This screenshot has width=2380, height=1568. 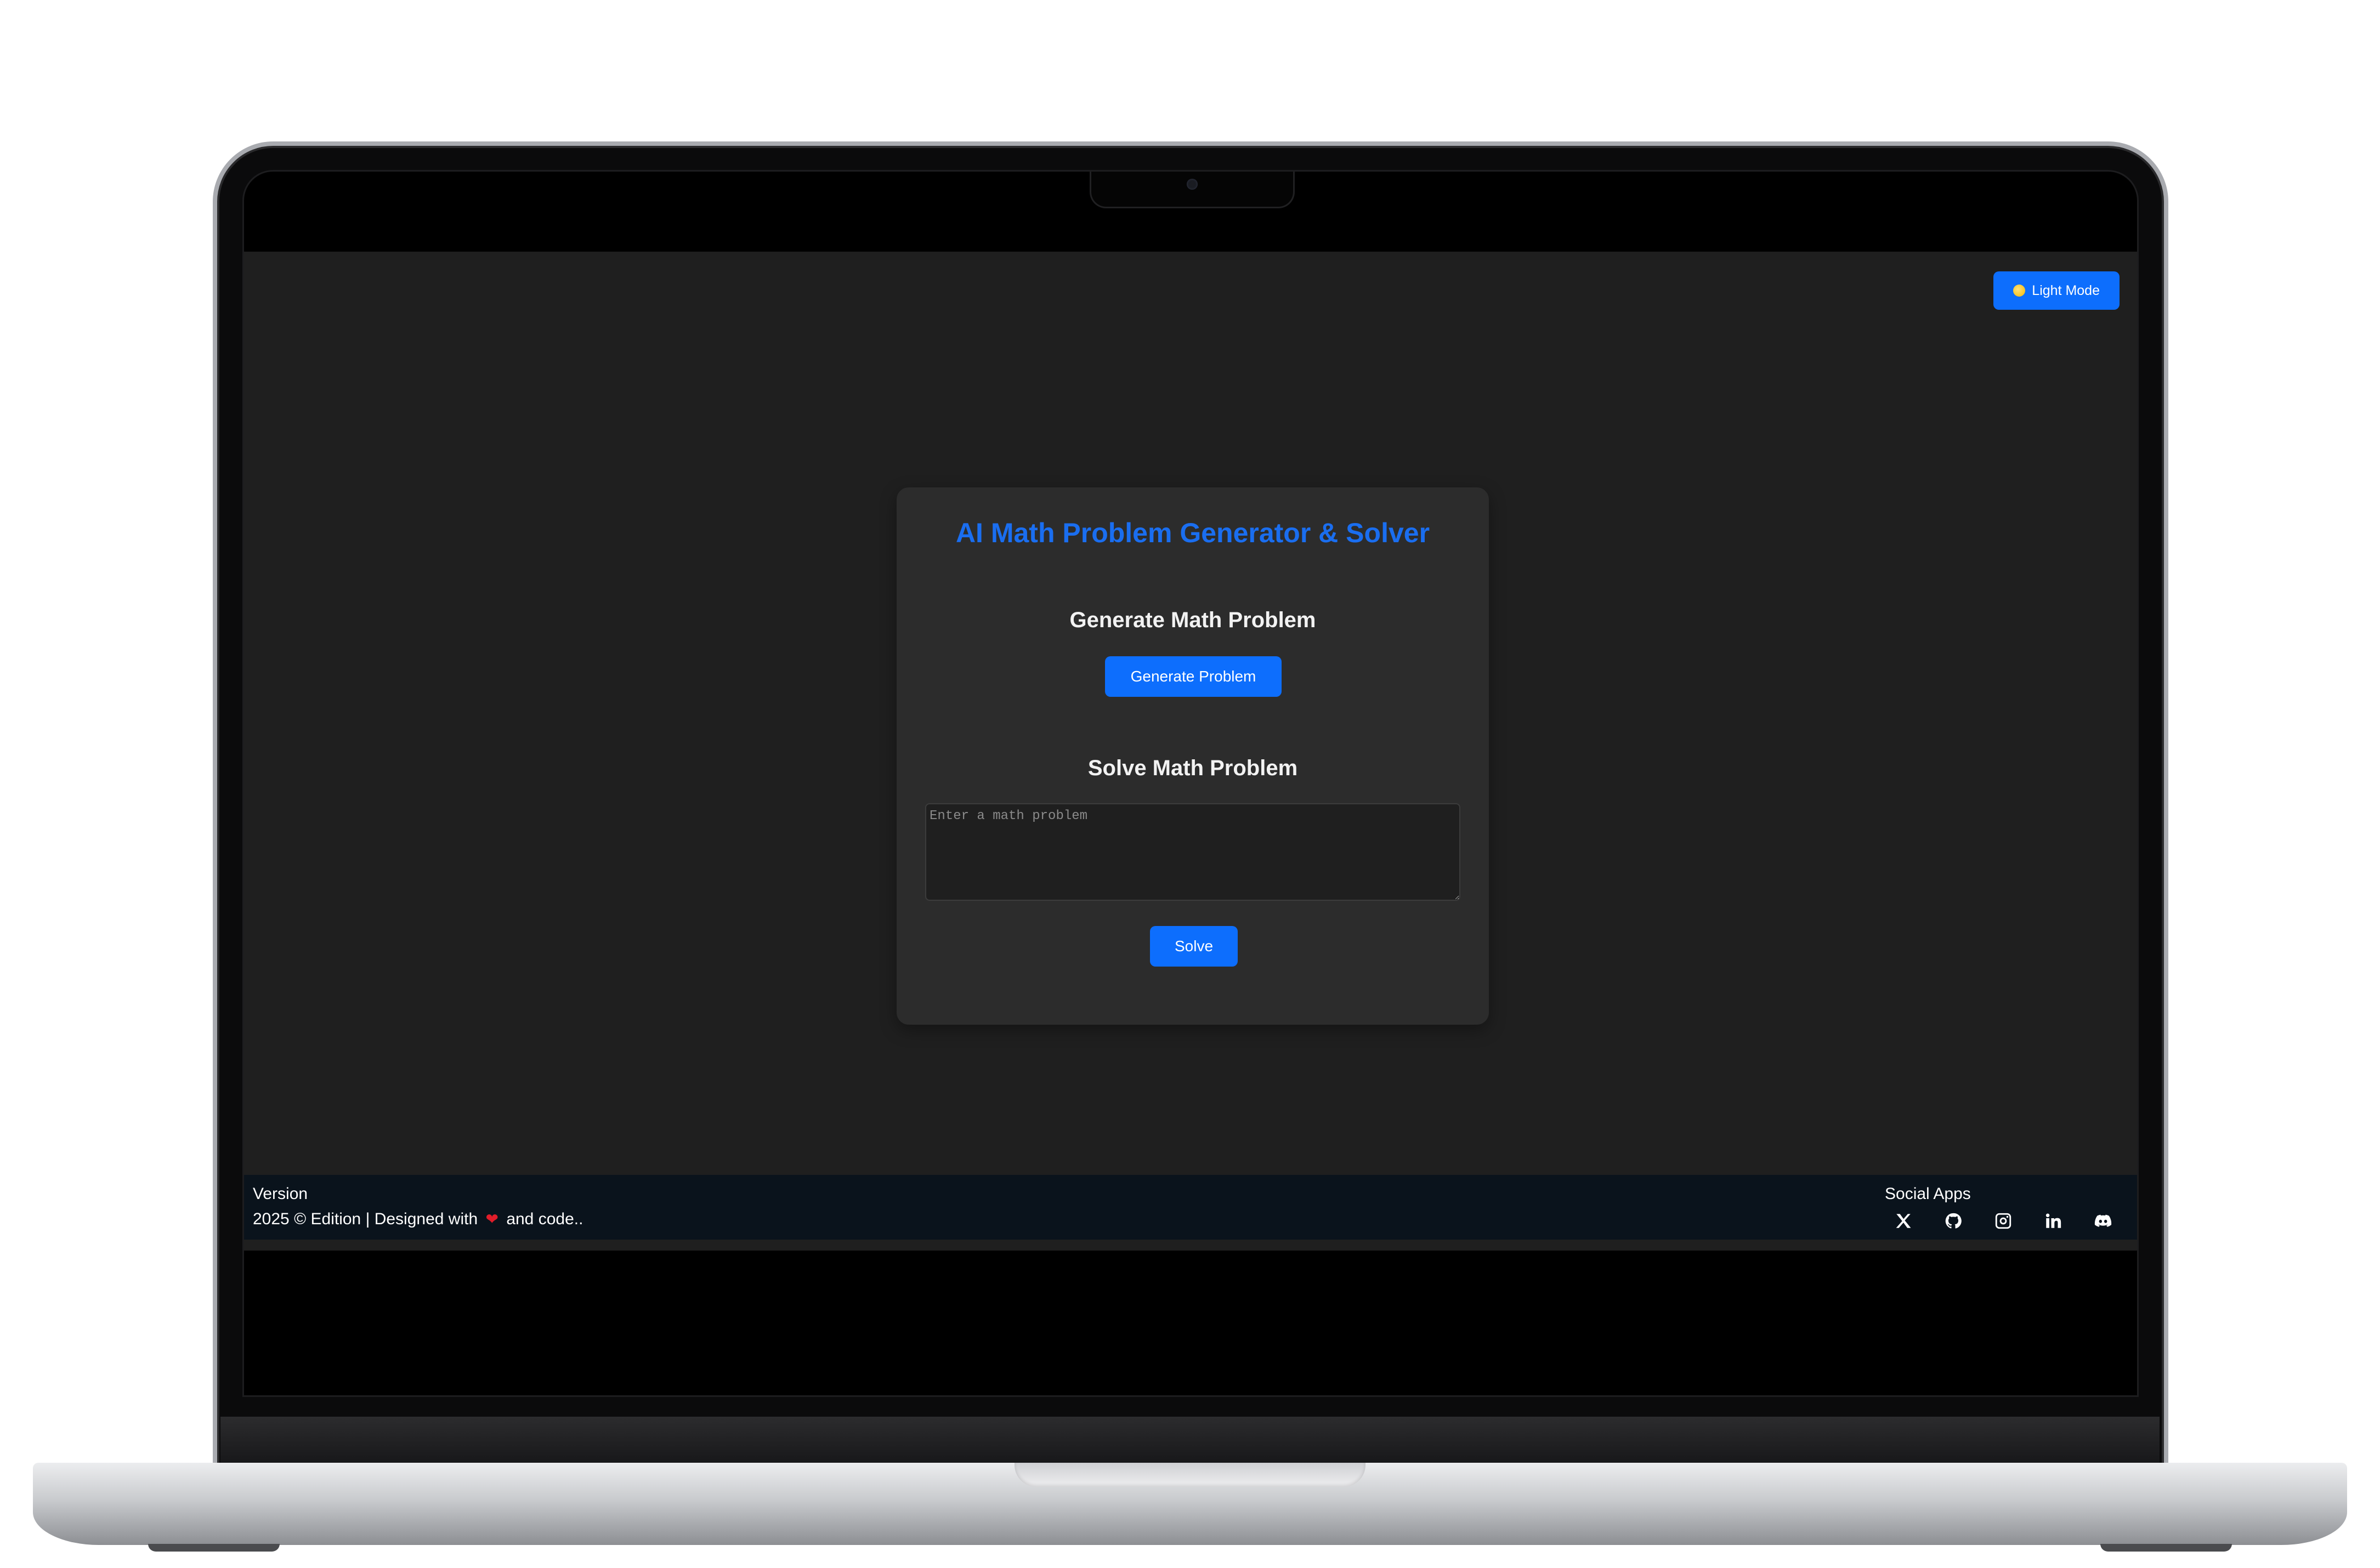 I want to click on edition-prefix: 2025 © Edition | Designed with, so click(x=365, y=1219).